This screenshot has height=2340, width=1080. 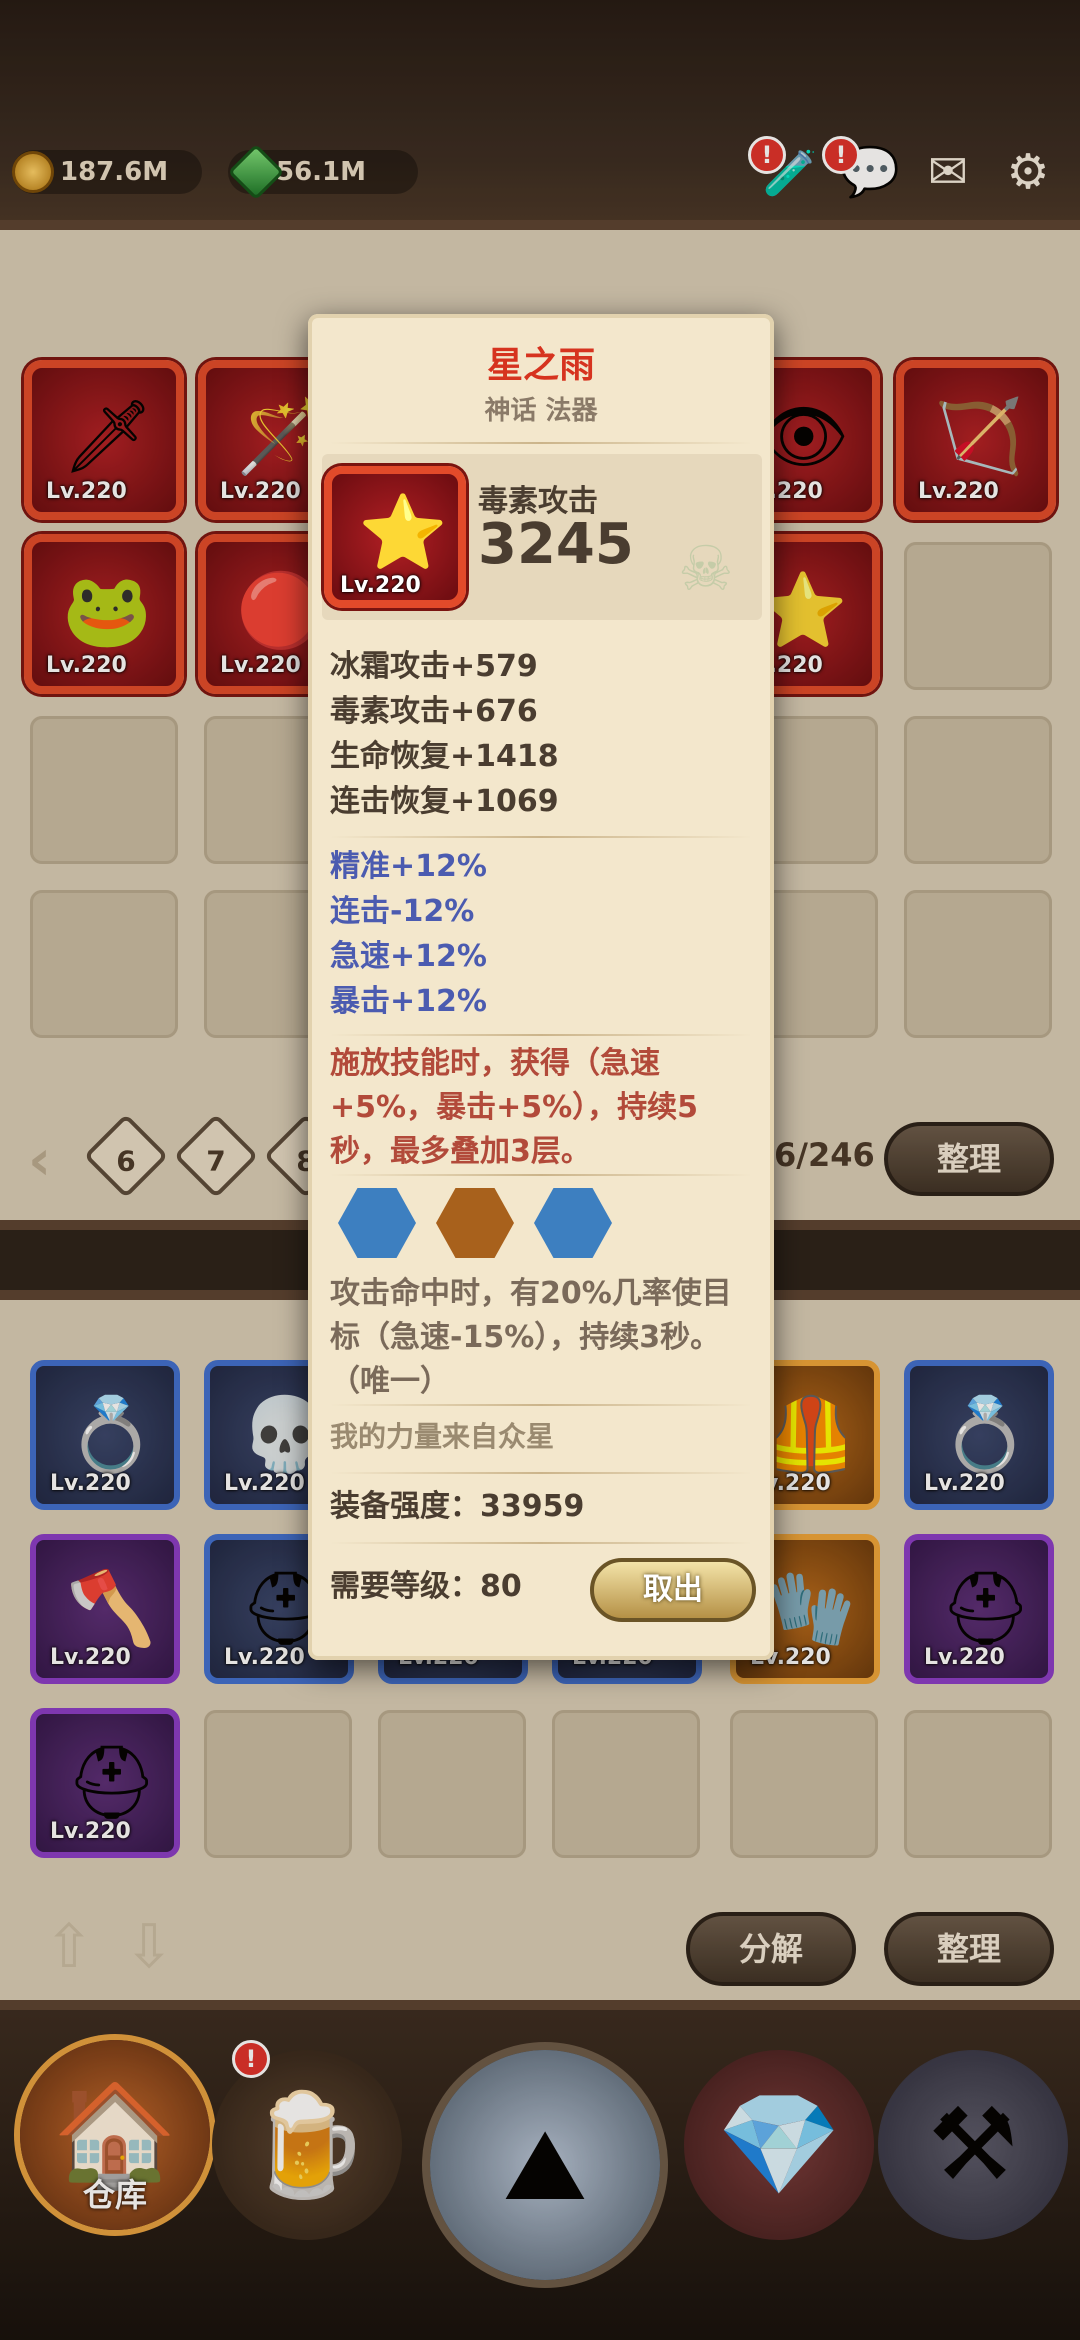 I want to click on poison-skull-icon: ☠, so click(x=706, y=568).